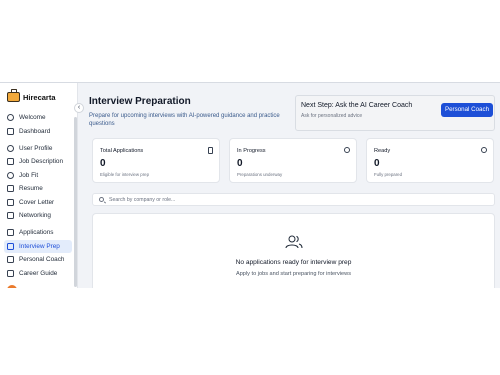  I want to click on sidebar-item-label: Networking, so click(35, 216).